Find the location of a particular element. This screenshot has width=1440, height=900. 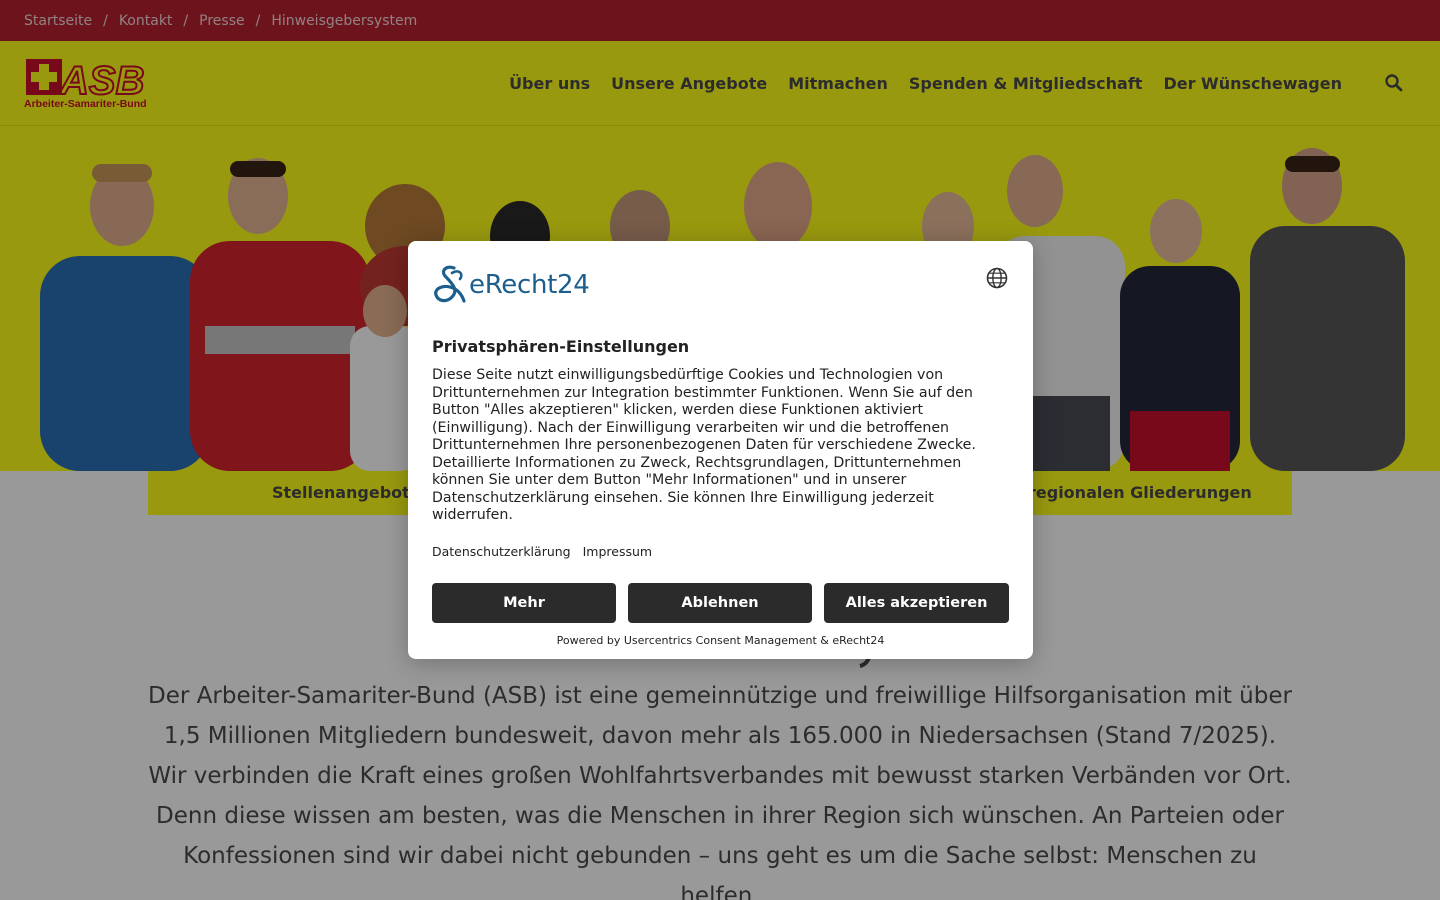

erecht24-brand-name: eRecht24 is located at coordinates (529, 285).